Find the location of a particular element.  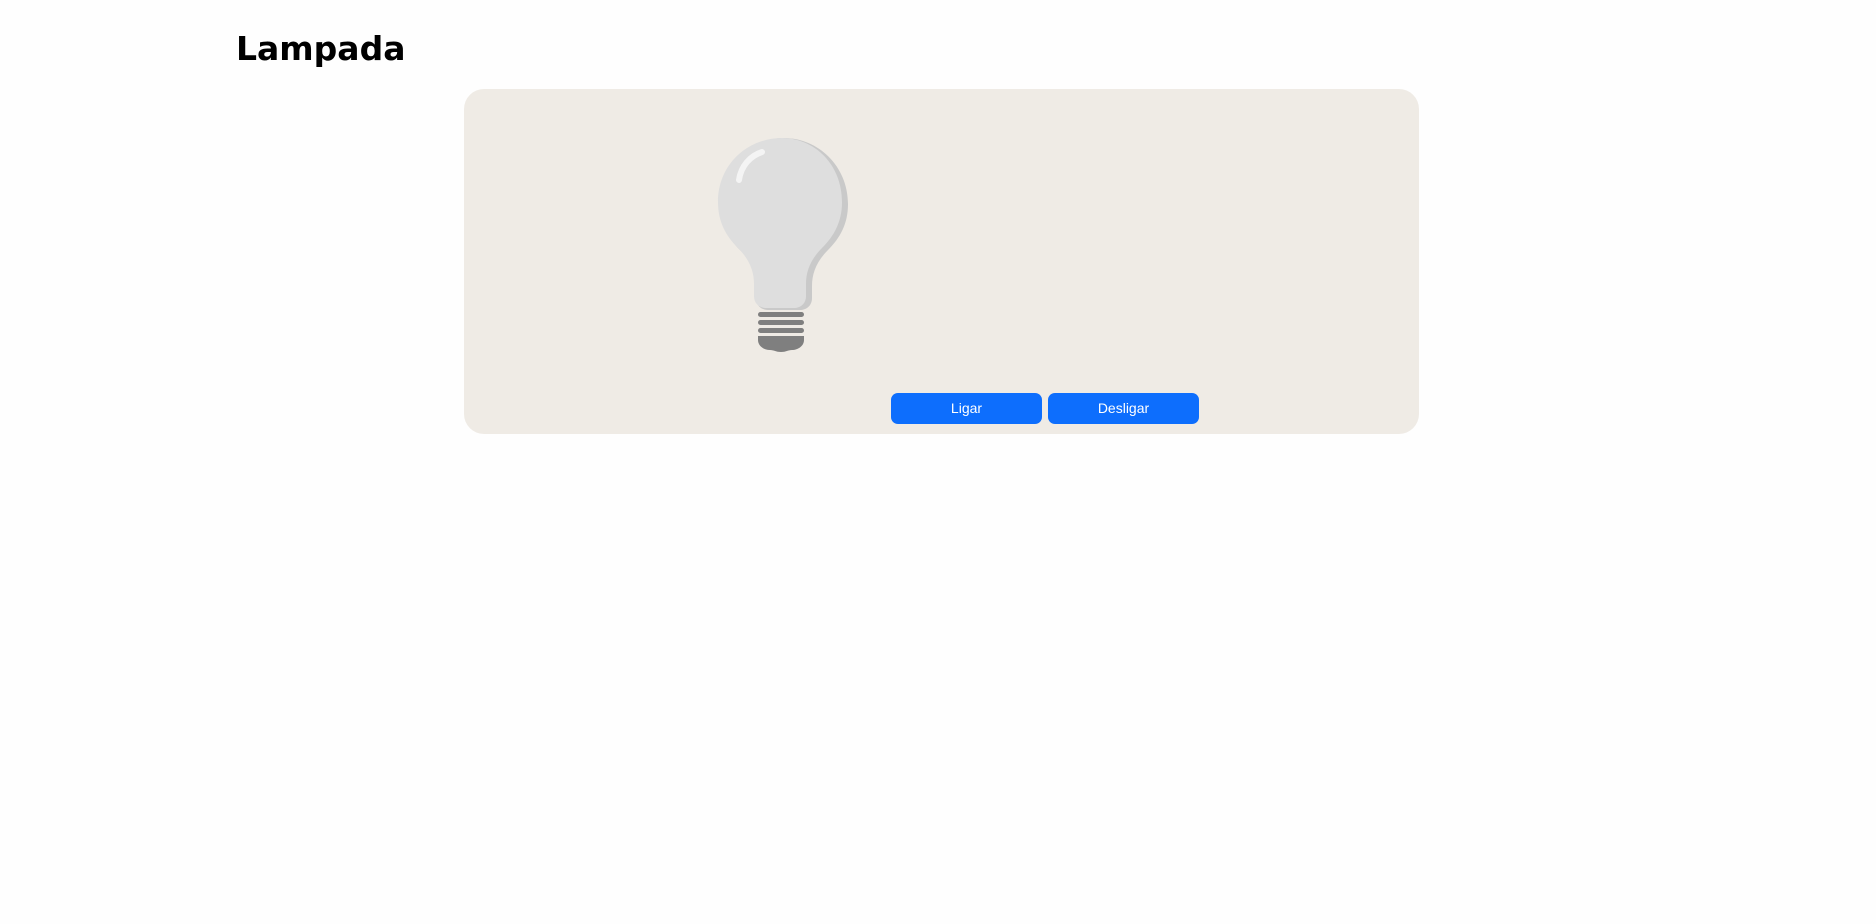

lightbulb-icon is located at coordinates (783, 245).